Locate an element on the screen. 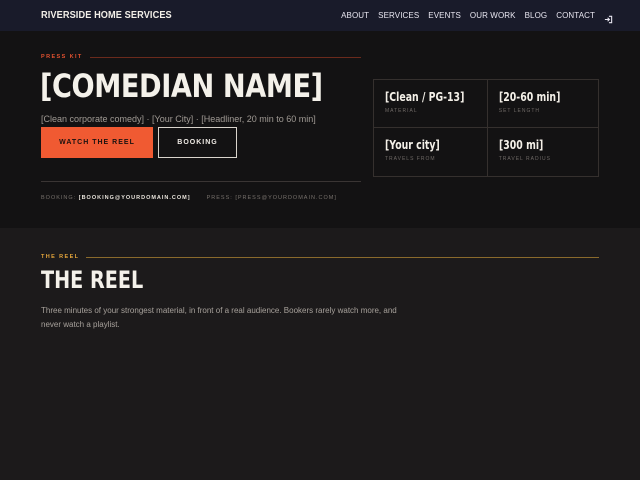 Image resolution: width=640 pixels, height=480 pixels. reel-kicker-row: THE REEL is located at coordinates (320, 257).